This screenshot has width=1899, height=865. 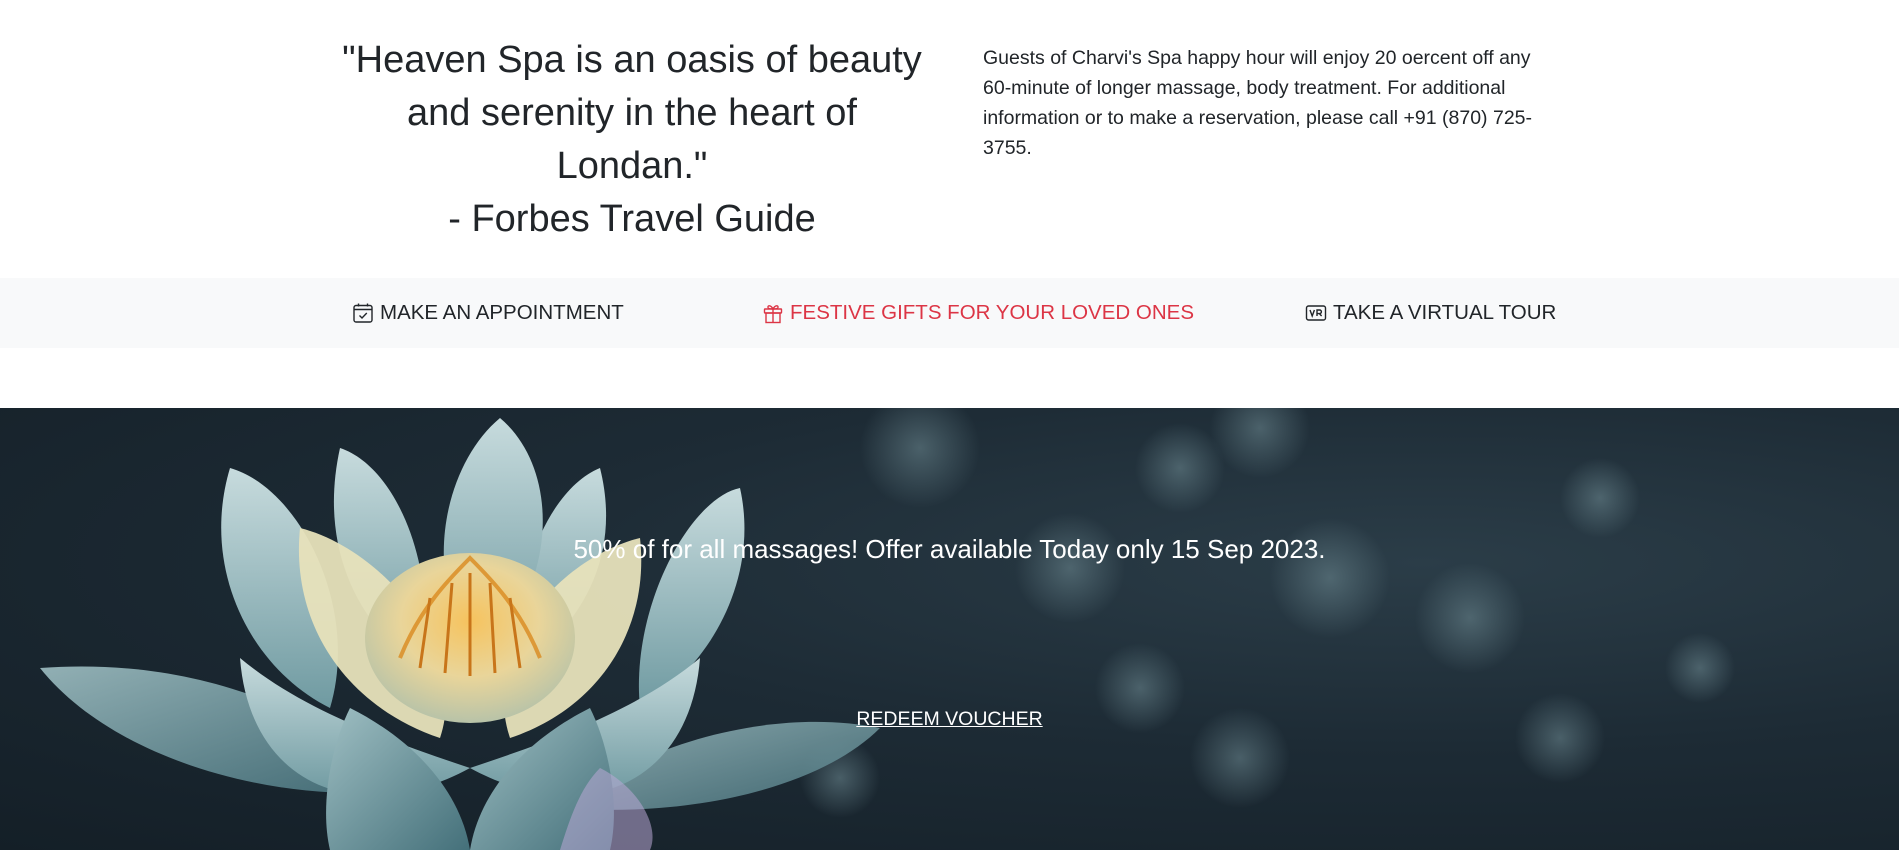 I want to click on quote-line: and serenity in the heart of Londan.", so click(x=632, y=139).